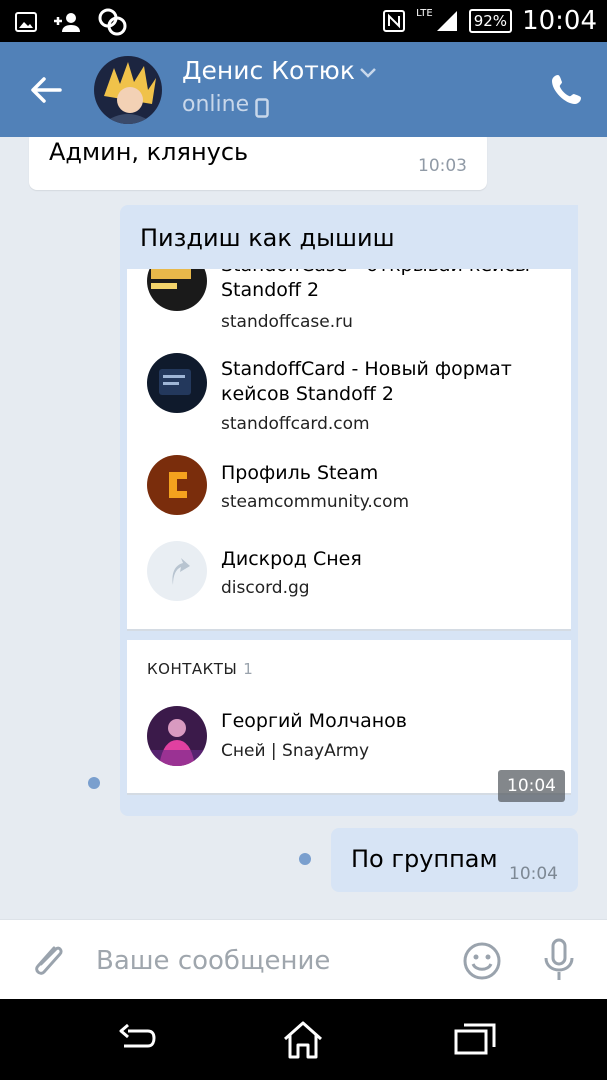 This screenshot has height=1080, width=607. Describe the element at coordinates (291, 559) in the screenshot. I see `link-title: Дискрод Снея` at that location.